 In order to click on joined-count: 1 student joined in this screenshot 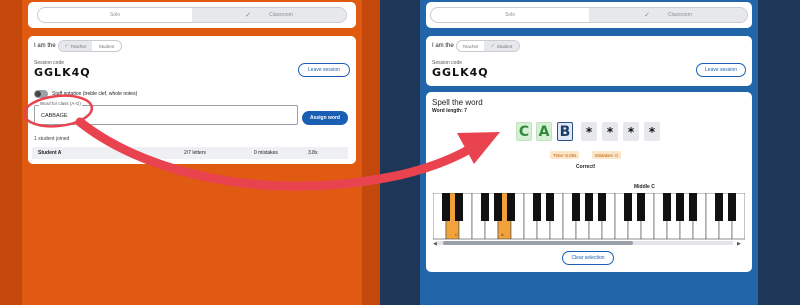, I will do `click(52, 139)`.